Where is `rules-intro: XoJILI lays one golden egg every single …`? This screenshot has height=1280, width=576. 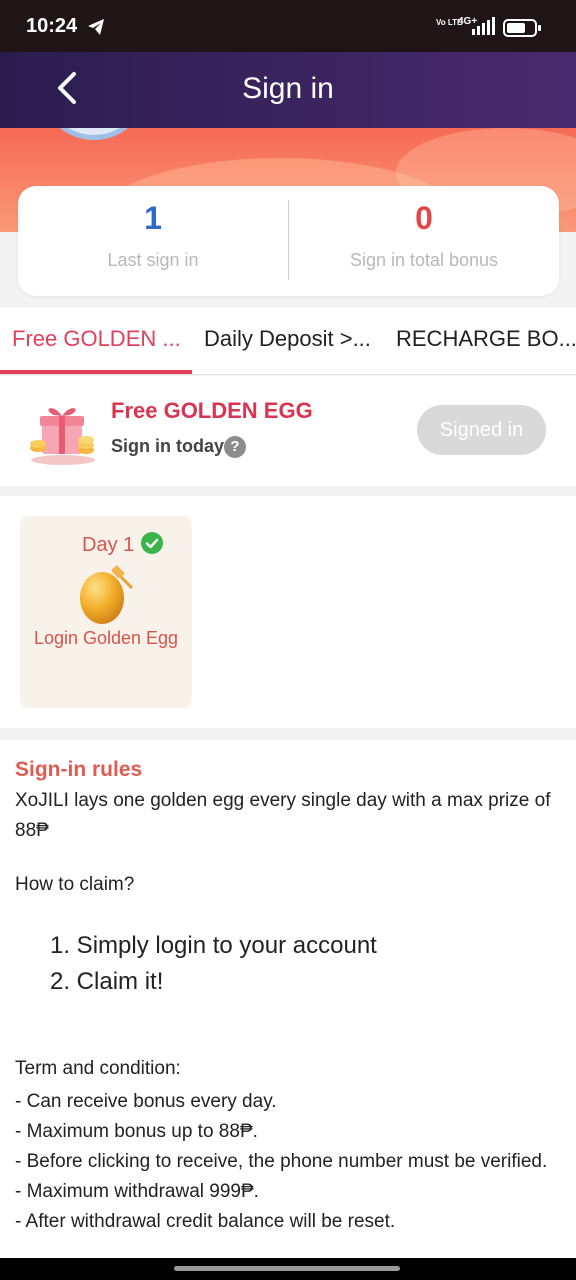
rules-intro: XoJILI lays one golden egg every single … is located at coordinates (283, 815).